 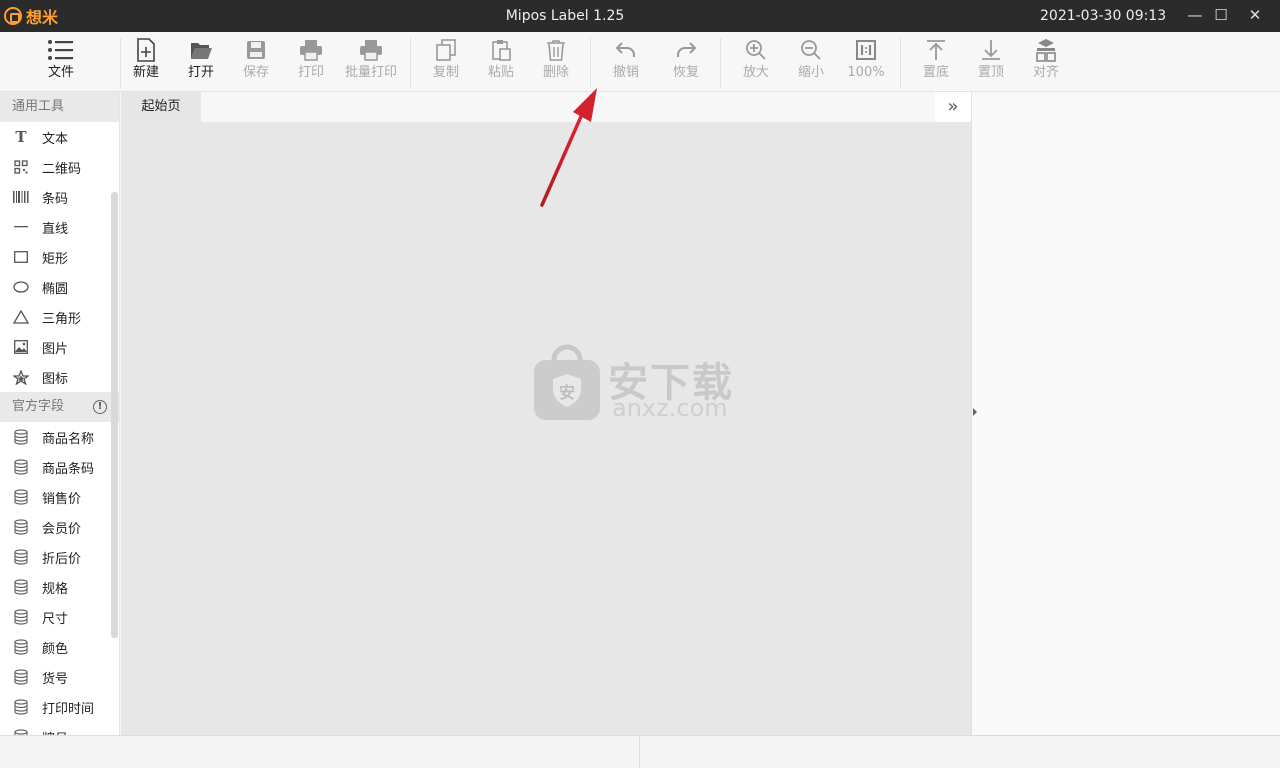 I want to click on field-item: 规格, so click(x=59, y=587).